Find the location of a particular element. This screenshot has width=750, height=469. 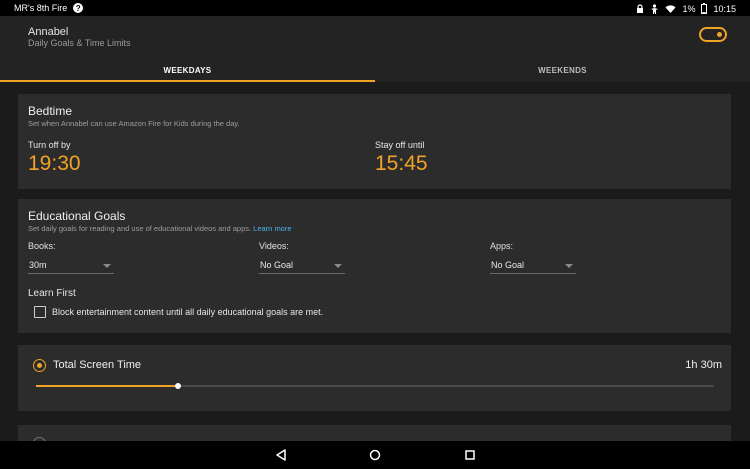

status-right: 1% 10:15 is located at coordinates (686, 8).